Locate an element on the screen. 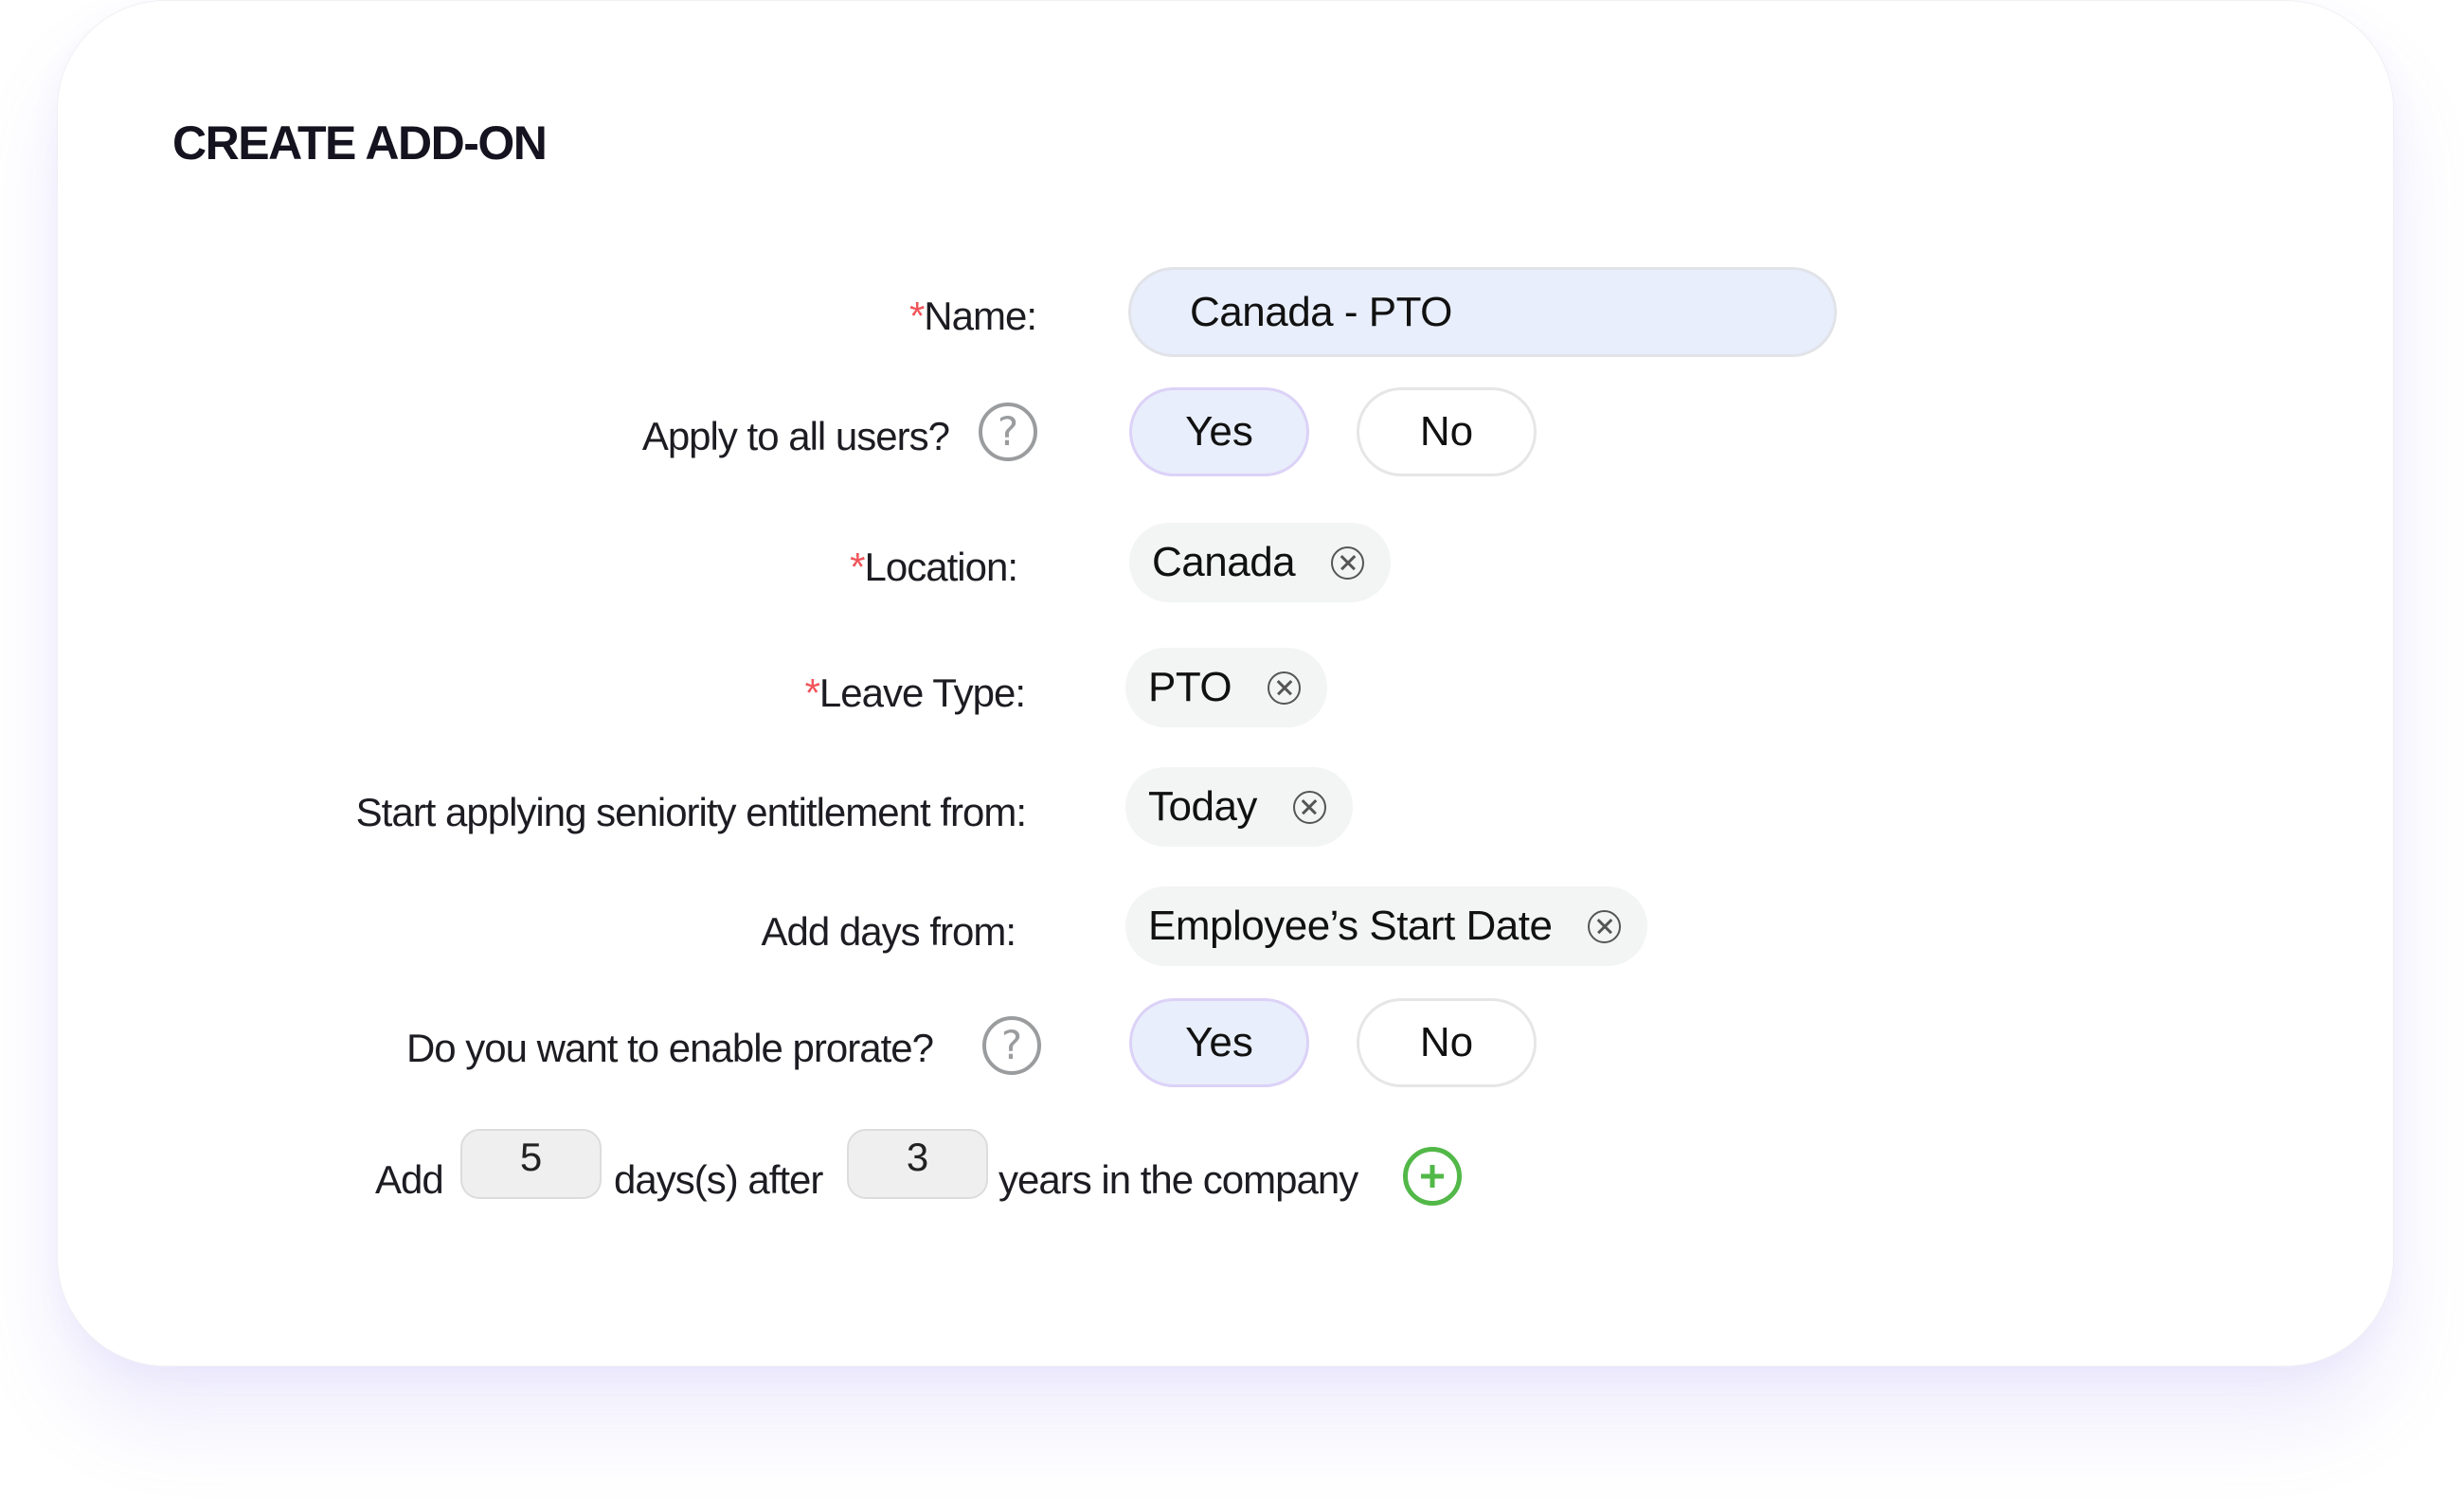 The width and height of the screenshot is (2464, 1503). leave-type-chip-value: PTO is located at coordinates (1190, 687).